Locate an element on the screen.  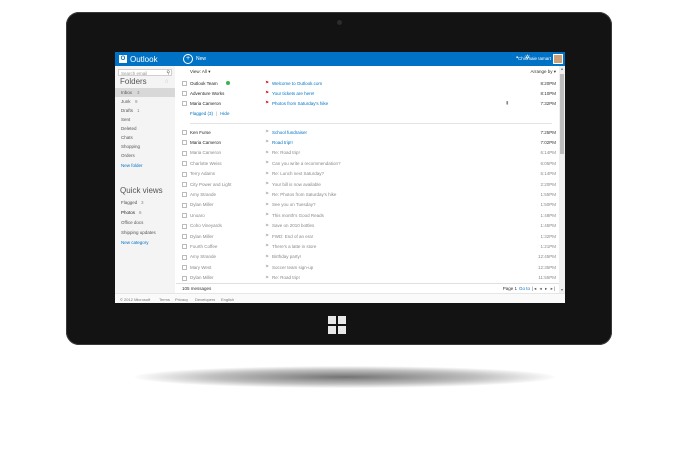
sidebar-item-chats: Chats is located at coordinates (145, 137).